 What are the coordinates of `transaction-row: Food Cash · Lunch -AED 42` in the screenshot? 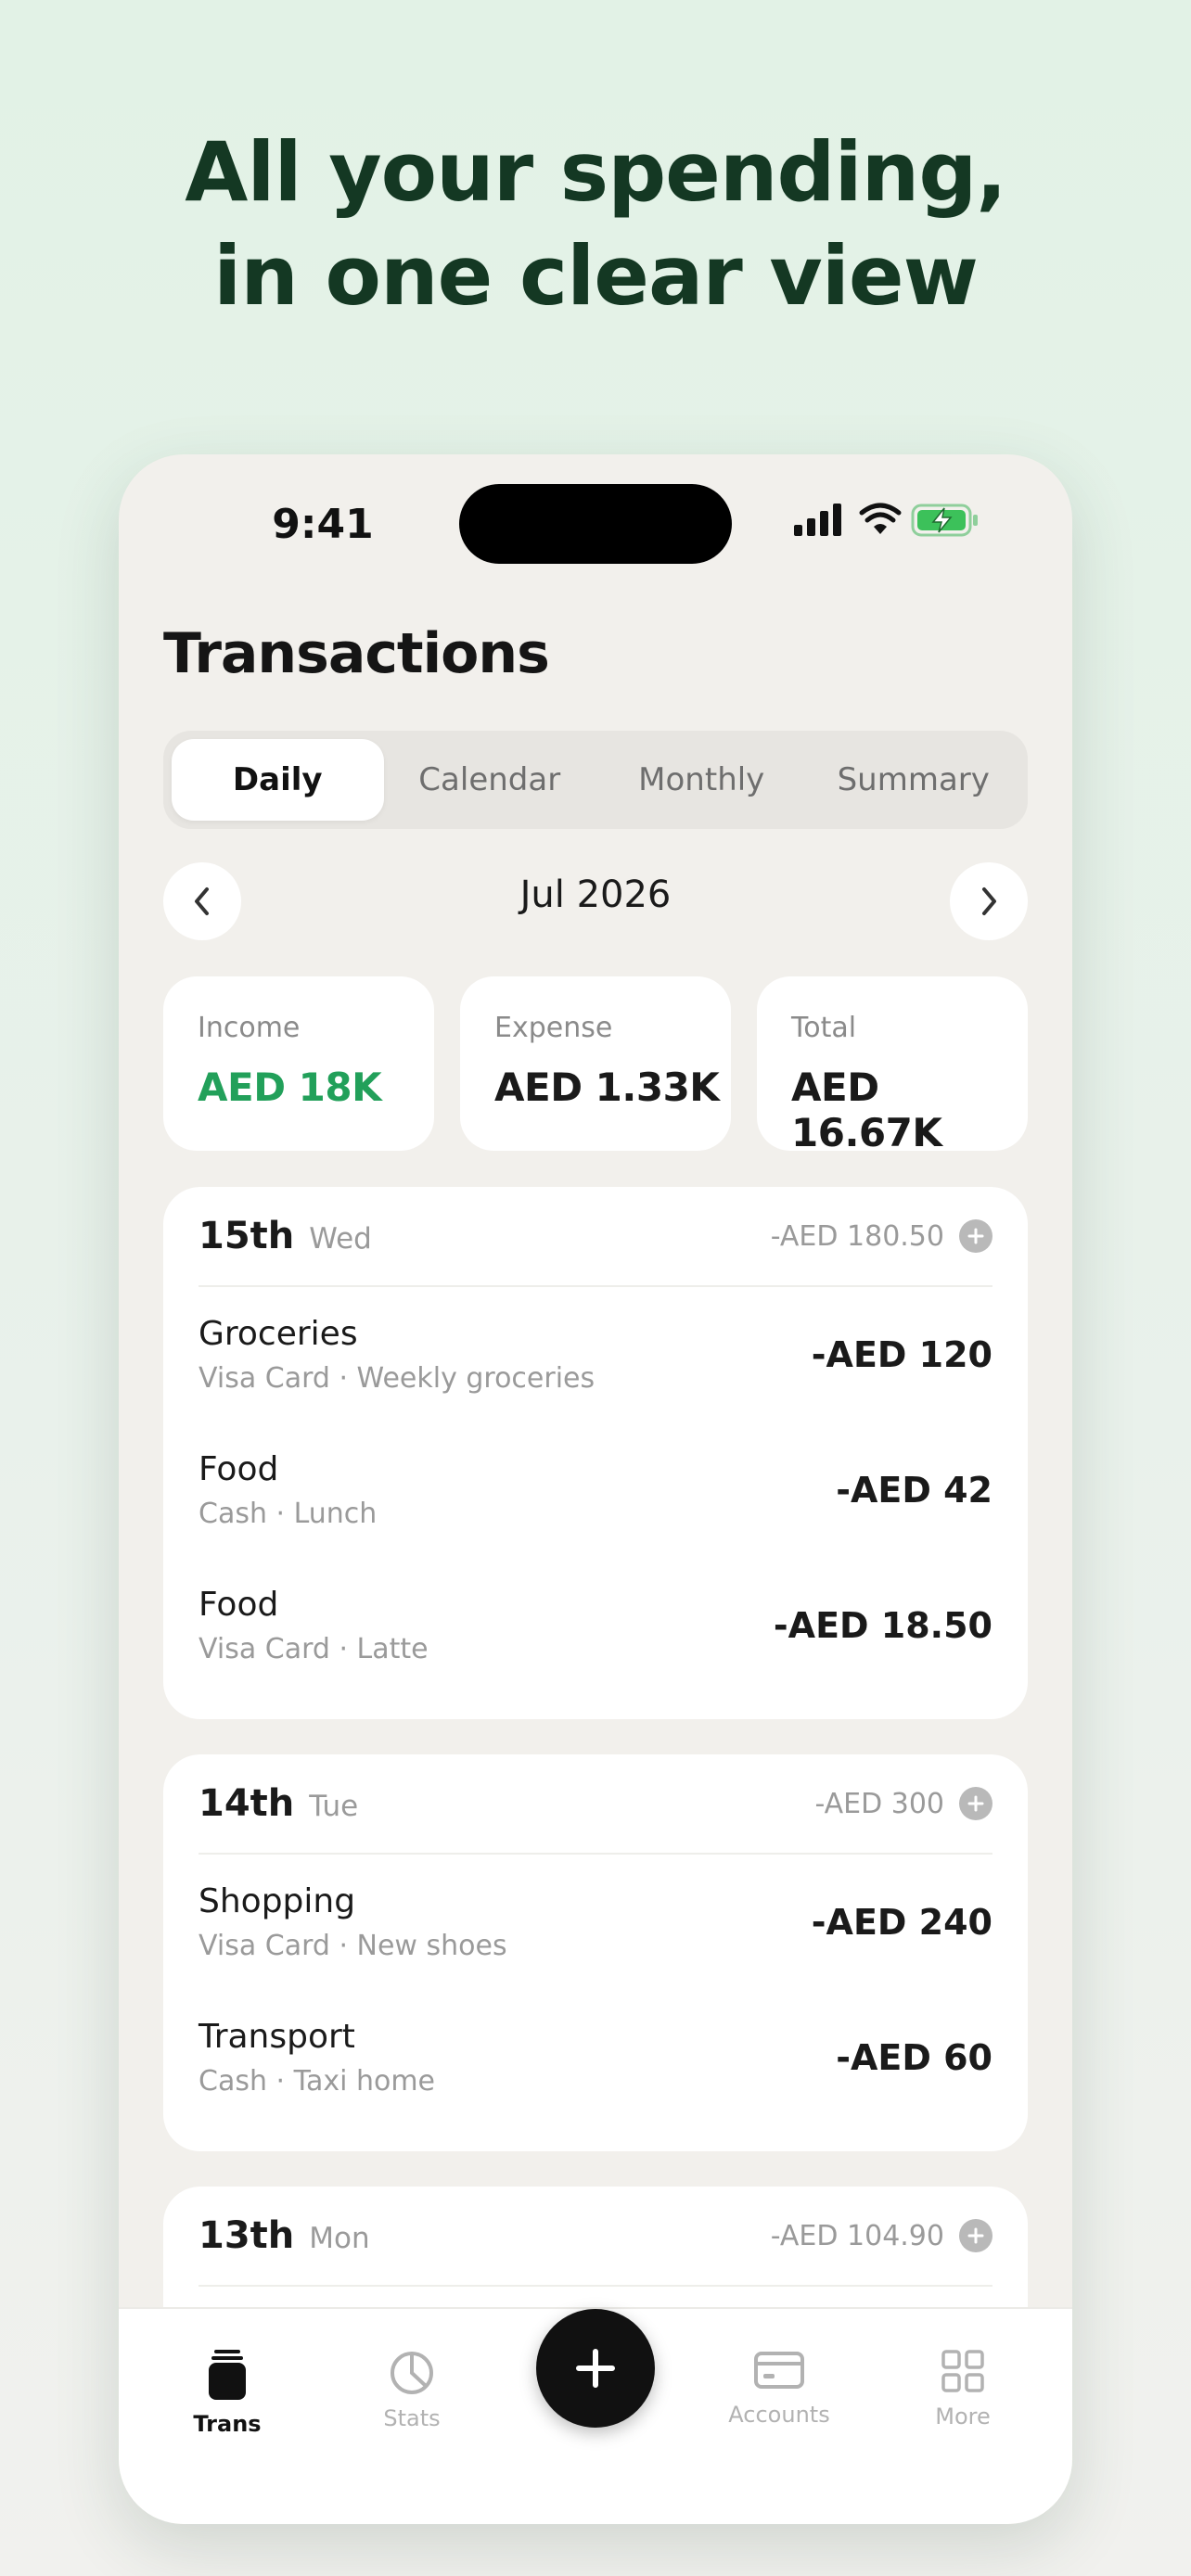 It's located at (595, 1490).